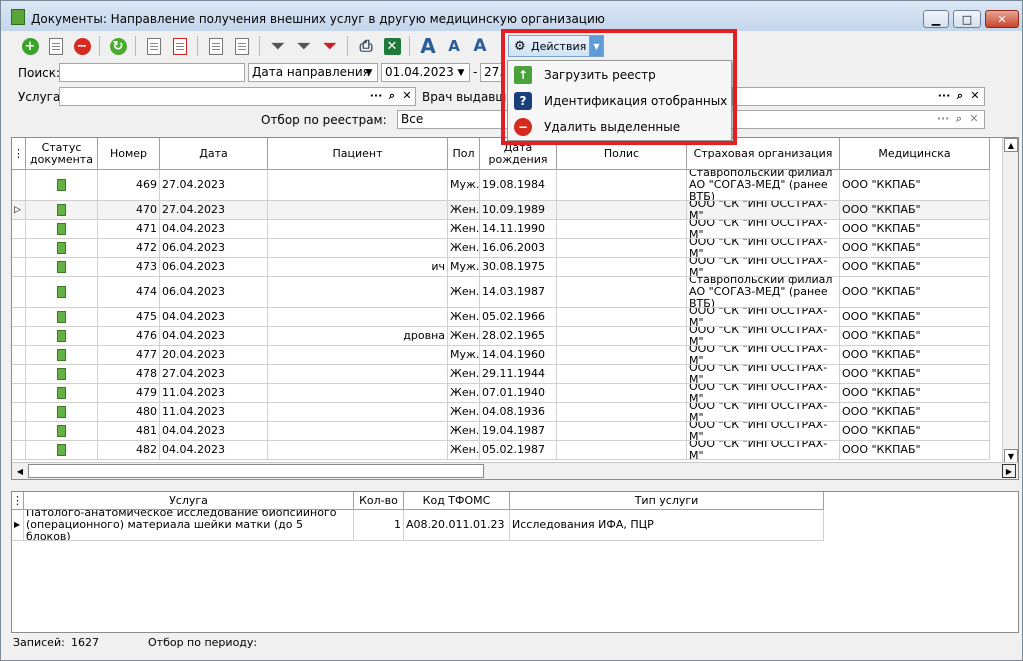 Image resolution: width=1023 pixels, height=661 pixels. Describe the element at coordinates (392, 46) in the screenshot. I see `excel-button: ✕` at that location.